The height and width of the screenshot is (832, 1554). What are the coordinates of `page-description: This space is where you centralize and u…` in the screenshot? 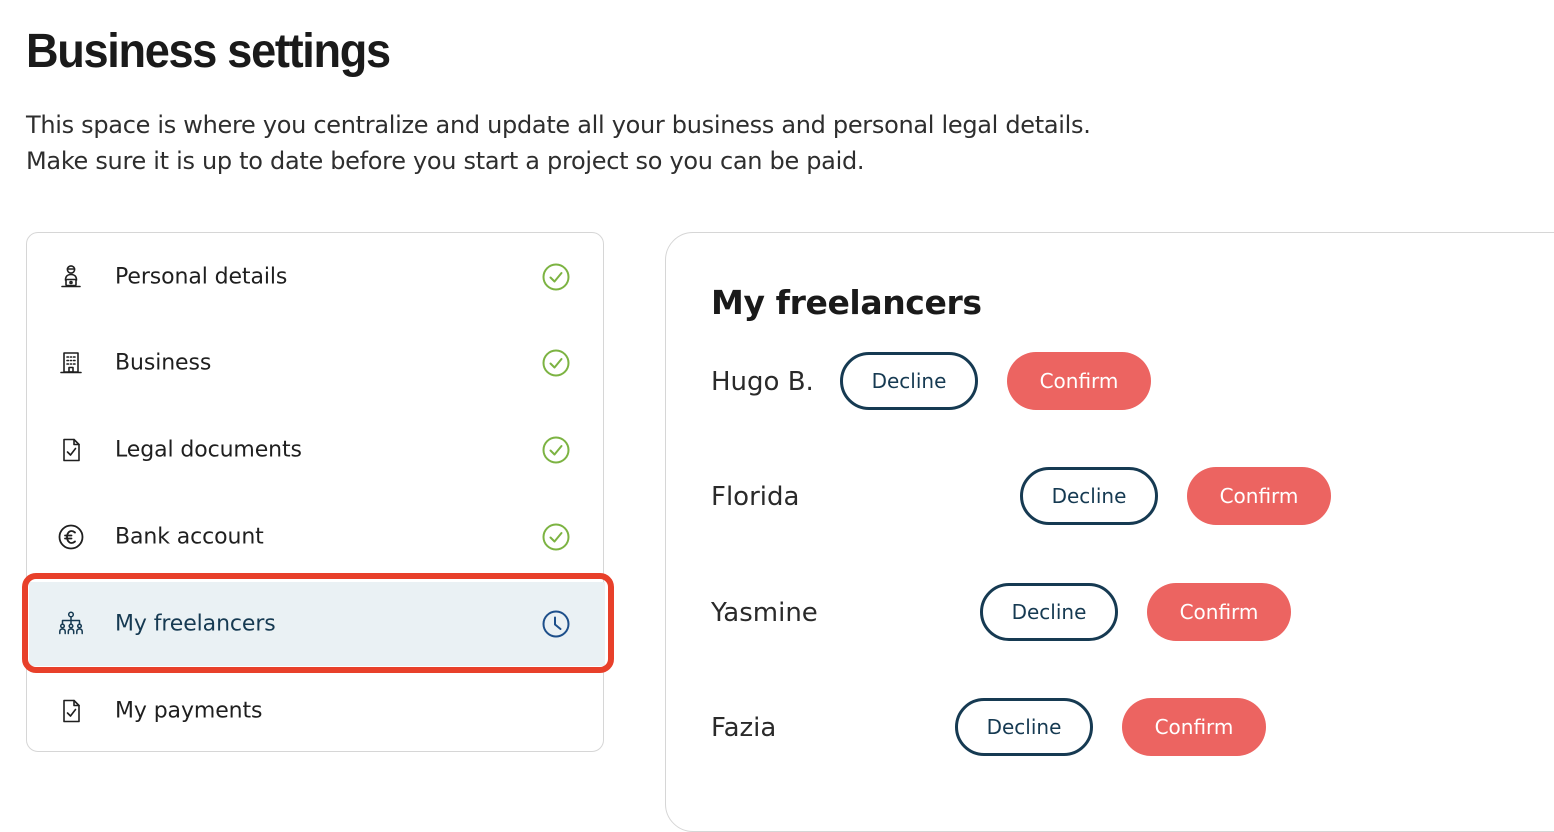 It's located at (558, 143).